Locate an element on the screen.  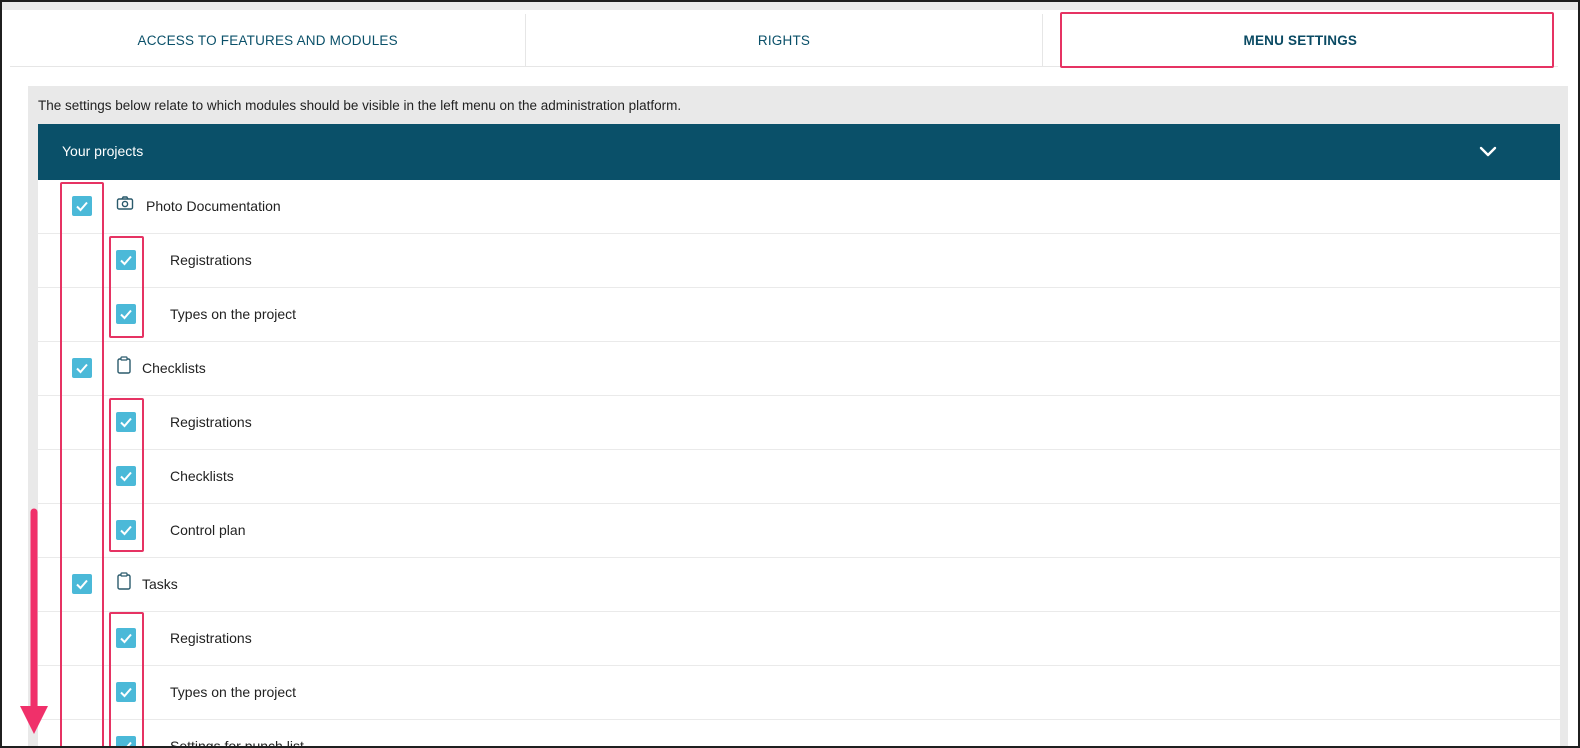
item-label: Photo Documentation is located at coordinates (213, 206).